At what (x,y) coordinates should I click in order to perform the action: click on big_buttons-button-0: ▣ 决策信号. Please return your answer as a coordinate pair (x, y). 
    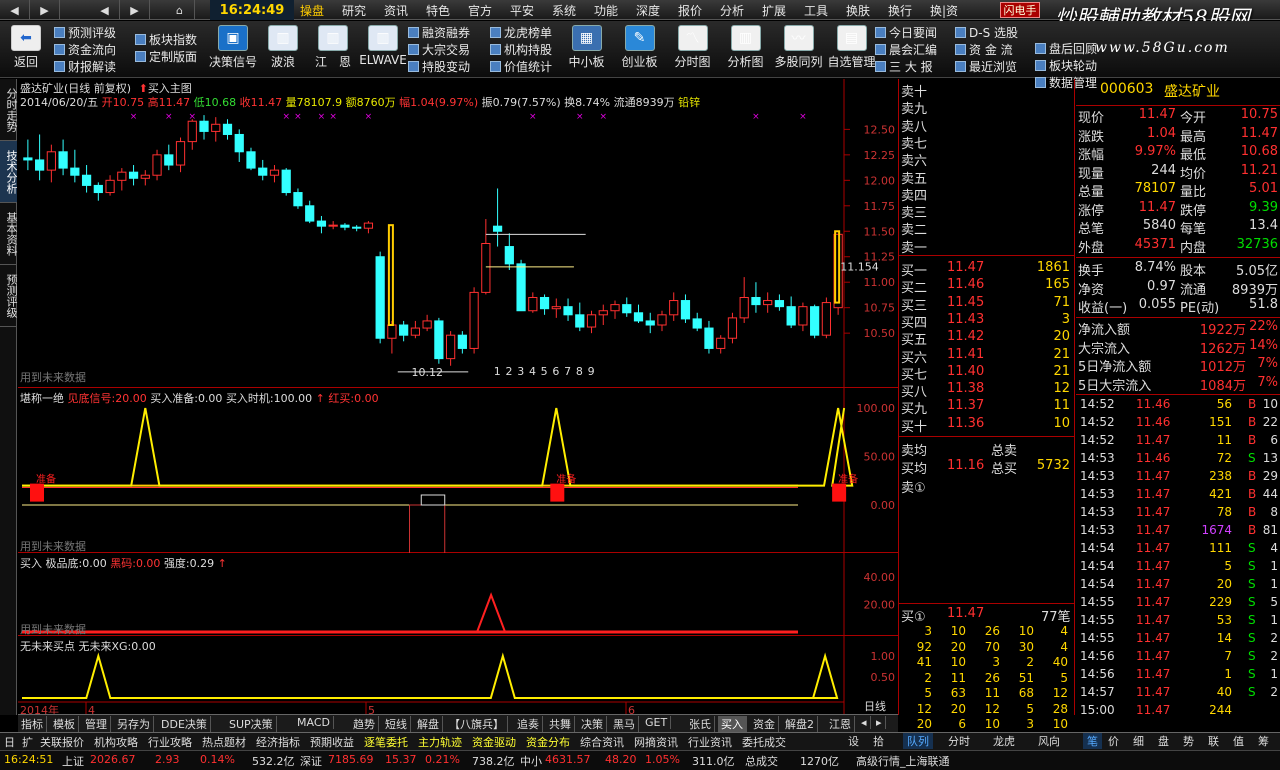
    Looking at the image, I should click on (233, 47).